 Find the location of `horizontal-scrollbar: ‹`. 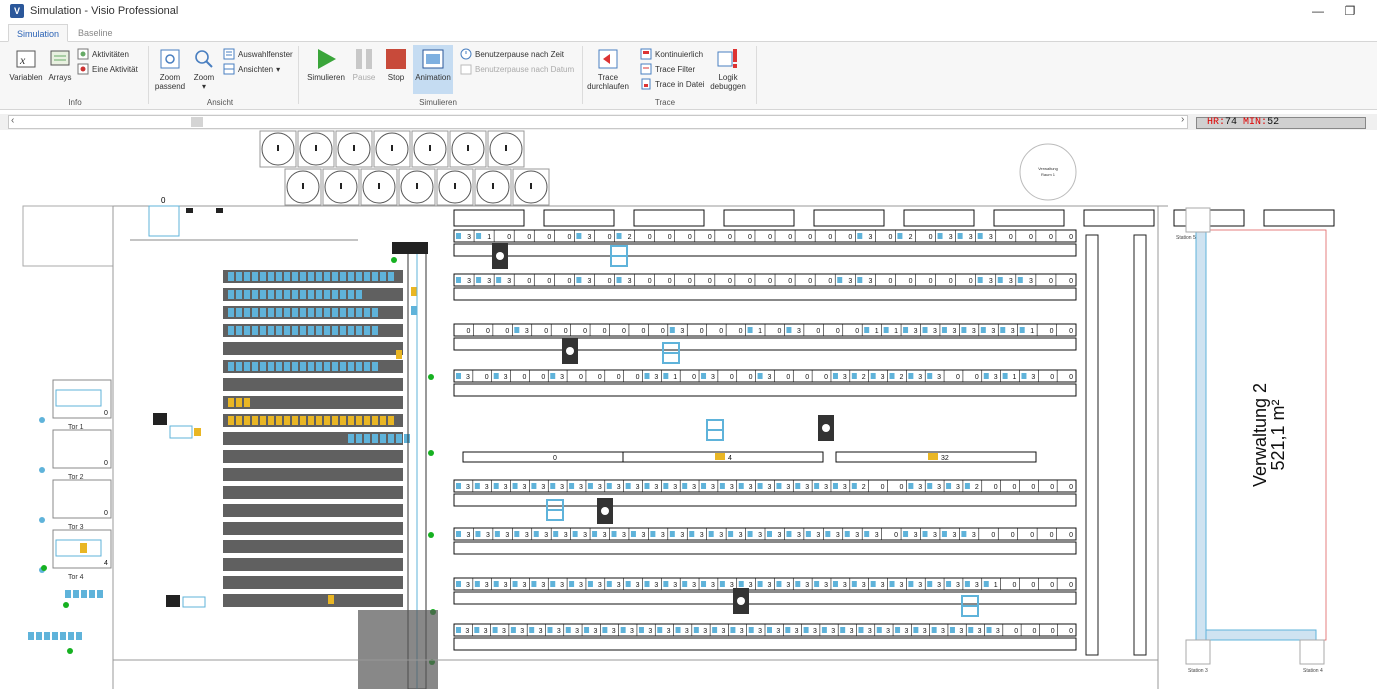

horizontal-scrollbar: ‹ is located at coordinates (598, 122).